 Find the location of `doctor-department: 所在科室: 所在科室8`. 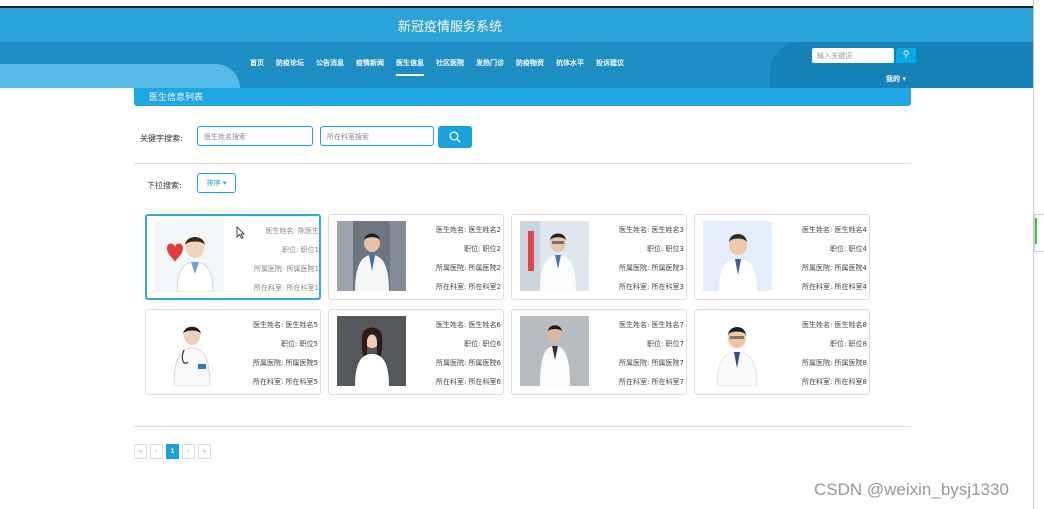

doctor-department: 所在科室: 所在科室8 is located at coordinates (834, 382).